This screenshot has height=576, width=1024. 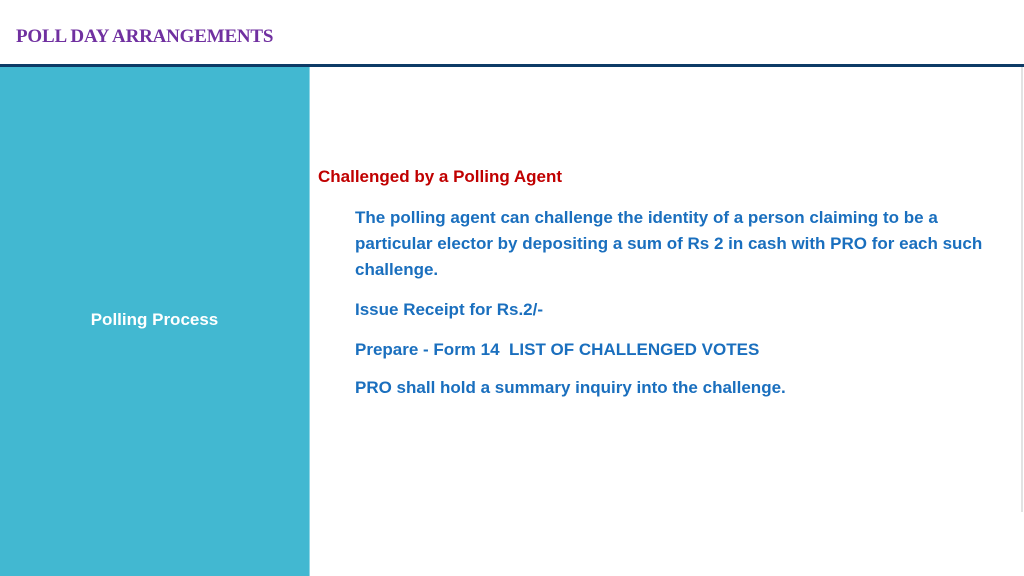 I want to click on sidebar-label: Polling Process, so click(x=154, y=319).